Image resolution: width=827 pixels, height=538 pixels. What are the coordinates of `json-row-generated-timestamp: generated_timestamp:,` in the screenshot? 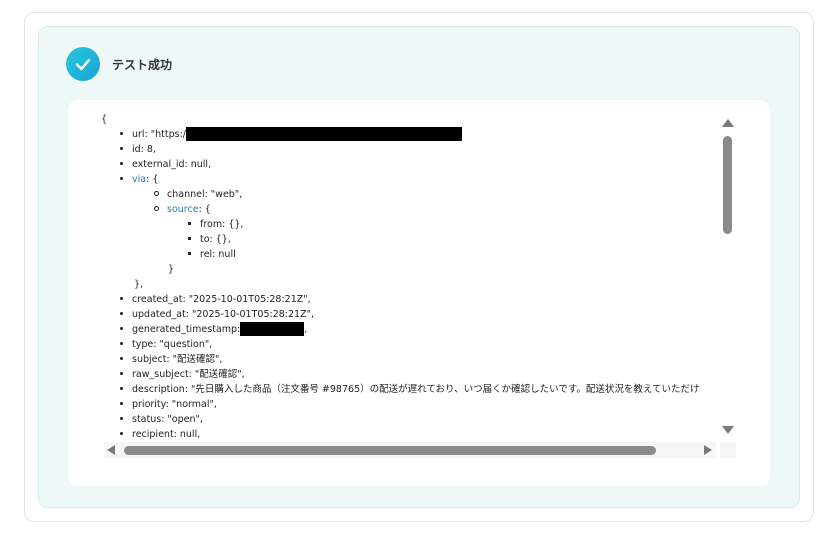 It's located at (214, 329).